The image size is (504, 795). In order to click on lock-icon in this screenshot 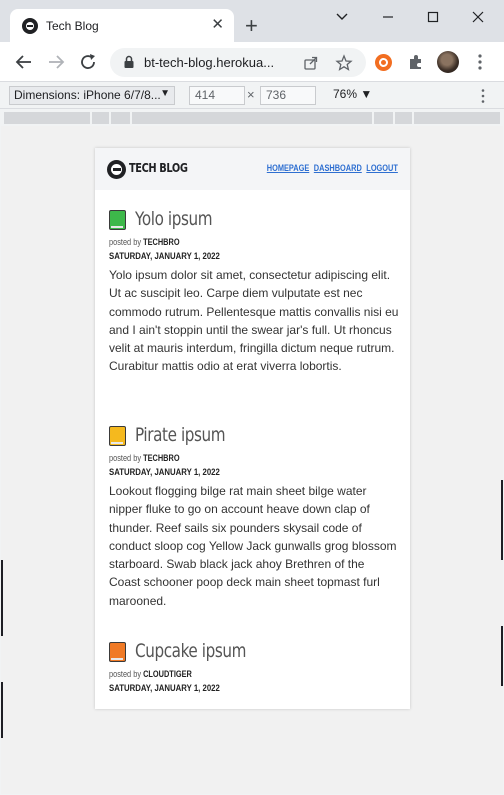, I will do `click(129, 62)`.